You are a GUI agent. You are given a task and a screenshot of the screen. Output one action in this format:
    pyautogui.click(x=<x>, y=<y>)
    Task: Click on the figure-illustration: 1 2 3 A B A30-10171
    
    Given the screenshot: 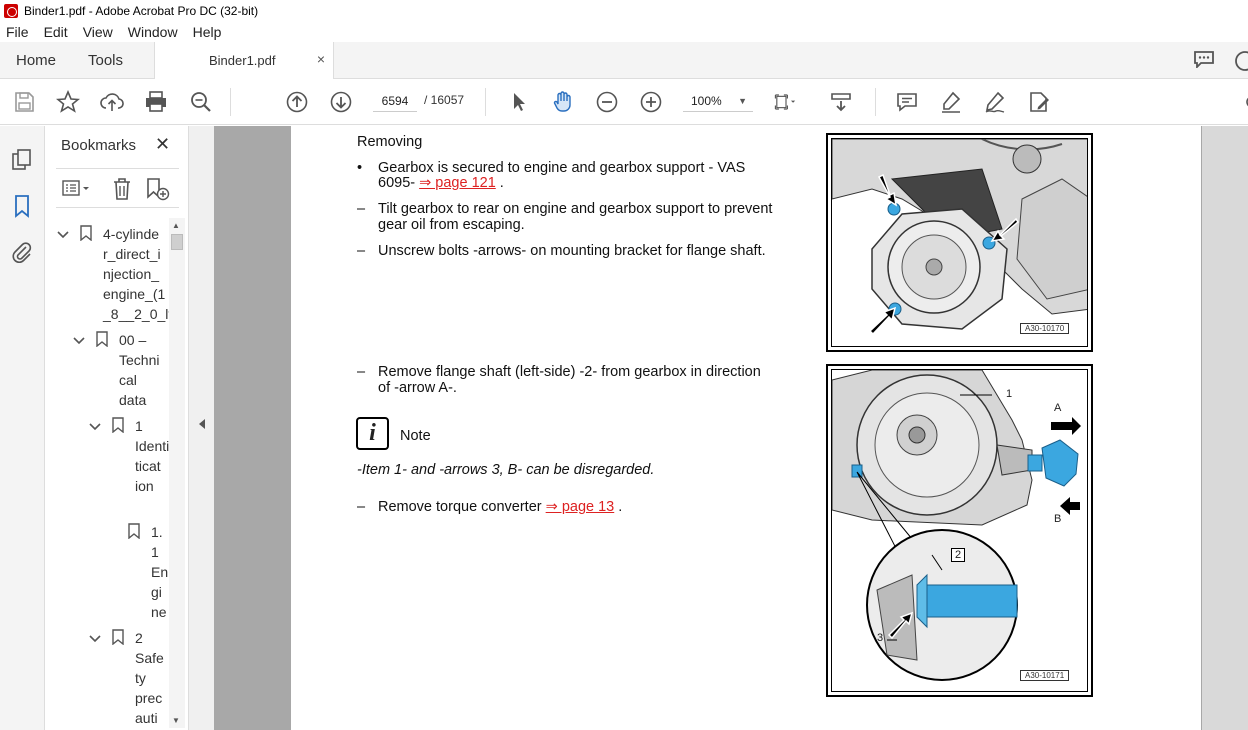 What is the action you would take?
    pyautogui.click(x=959, y=530)
    